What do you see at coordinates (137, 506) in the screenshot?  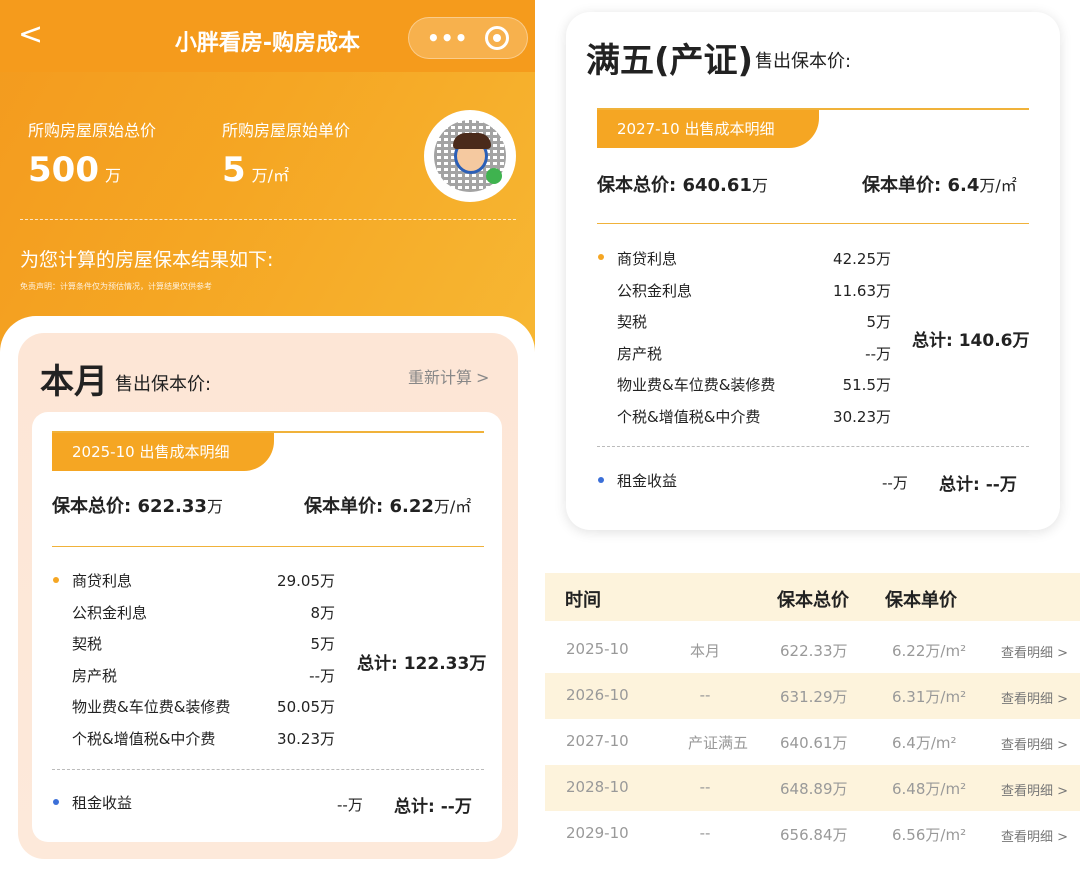 I see `month-total-price: 保本总价: 622.33万` at bounding box center [137, 506].